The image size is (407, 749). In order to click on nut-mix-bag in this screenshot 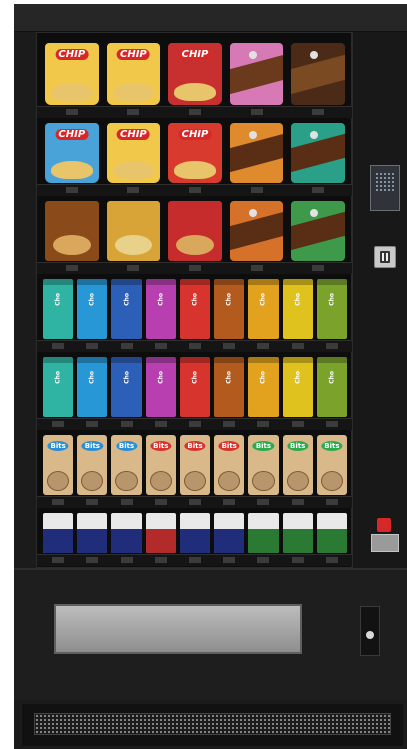, I will do `click(195, 231)`.